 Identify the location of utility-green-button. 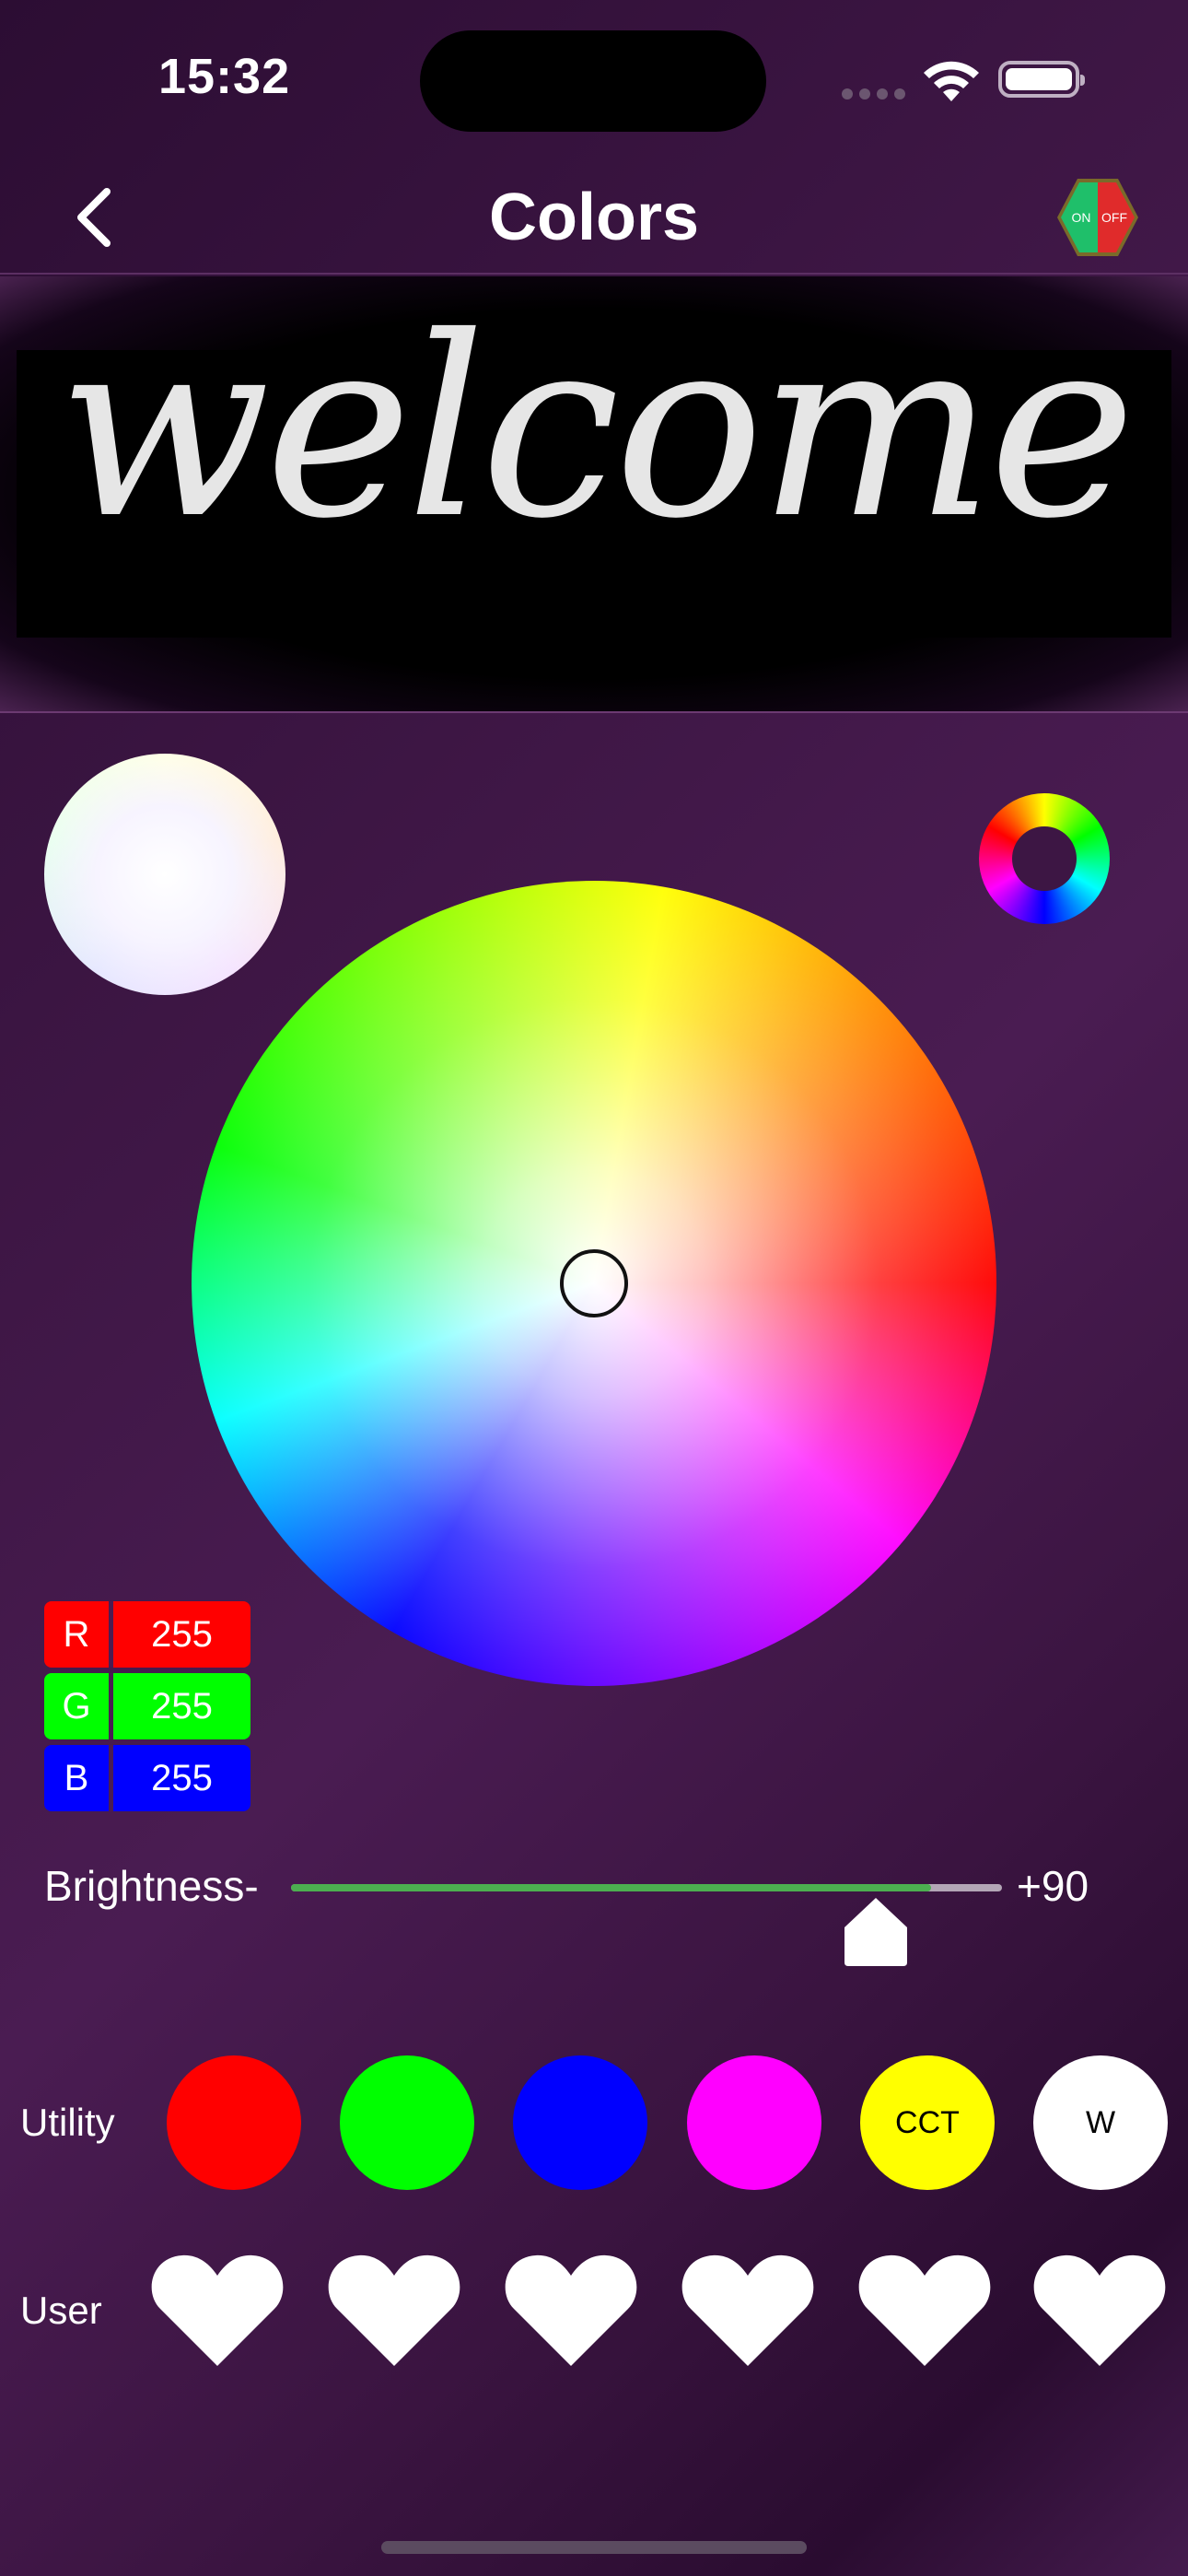
(407, 2122).